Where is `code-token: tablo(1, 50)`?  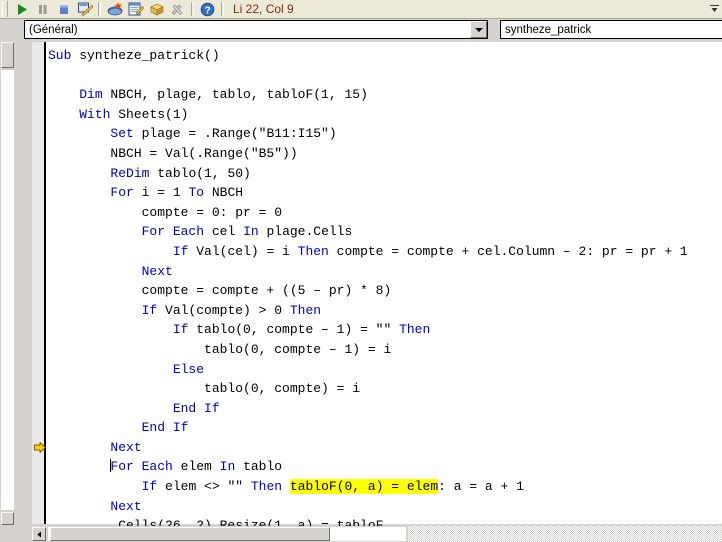
code-token: tablo(1, 50) is located at coordinates (200, 173).